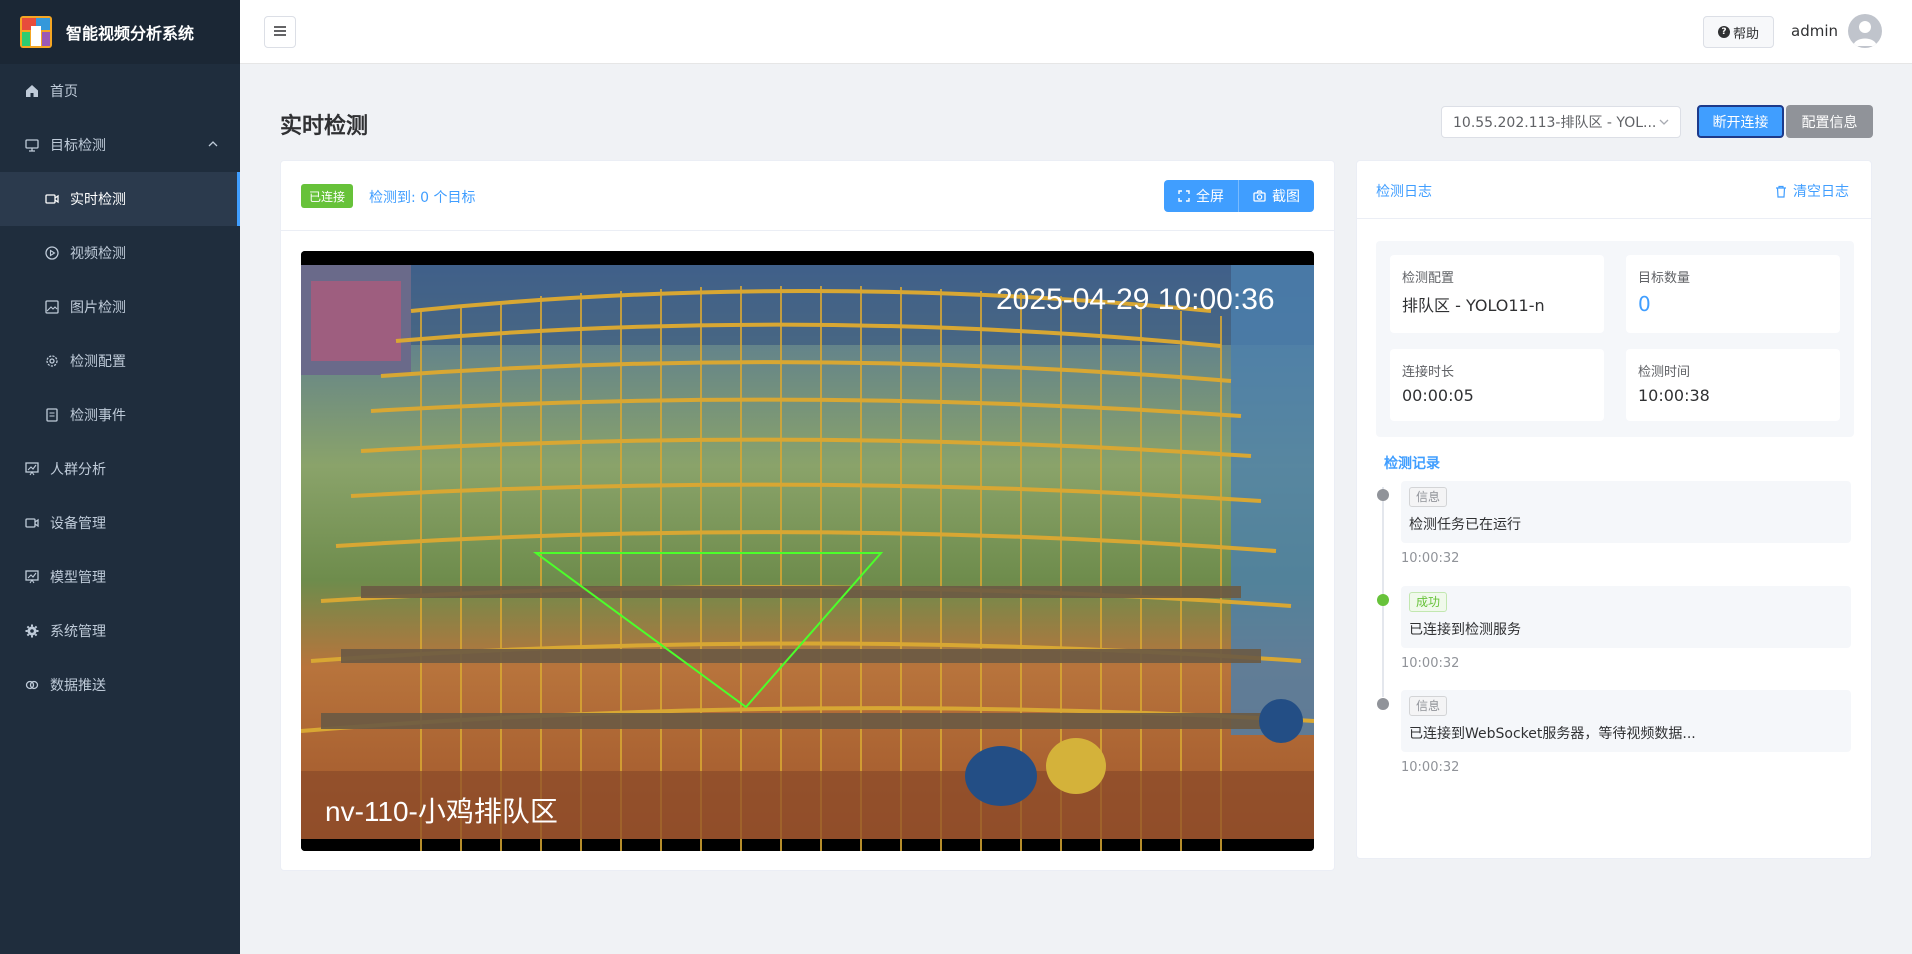  What do you see at coordinates (1428, 706) in the screenshot?
I see `record-tag: 信息` at bounding box center [1428, 706].